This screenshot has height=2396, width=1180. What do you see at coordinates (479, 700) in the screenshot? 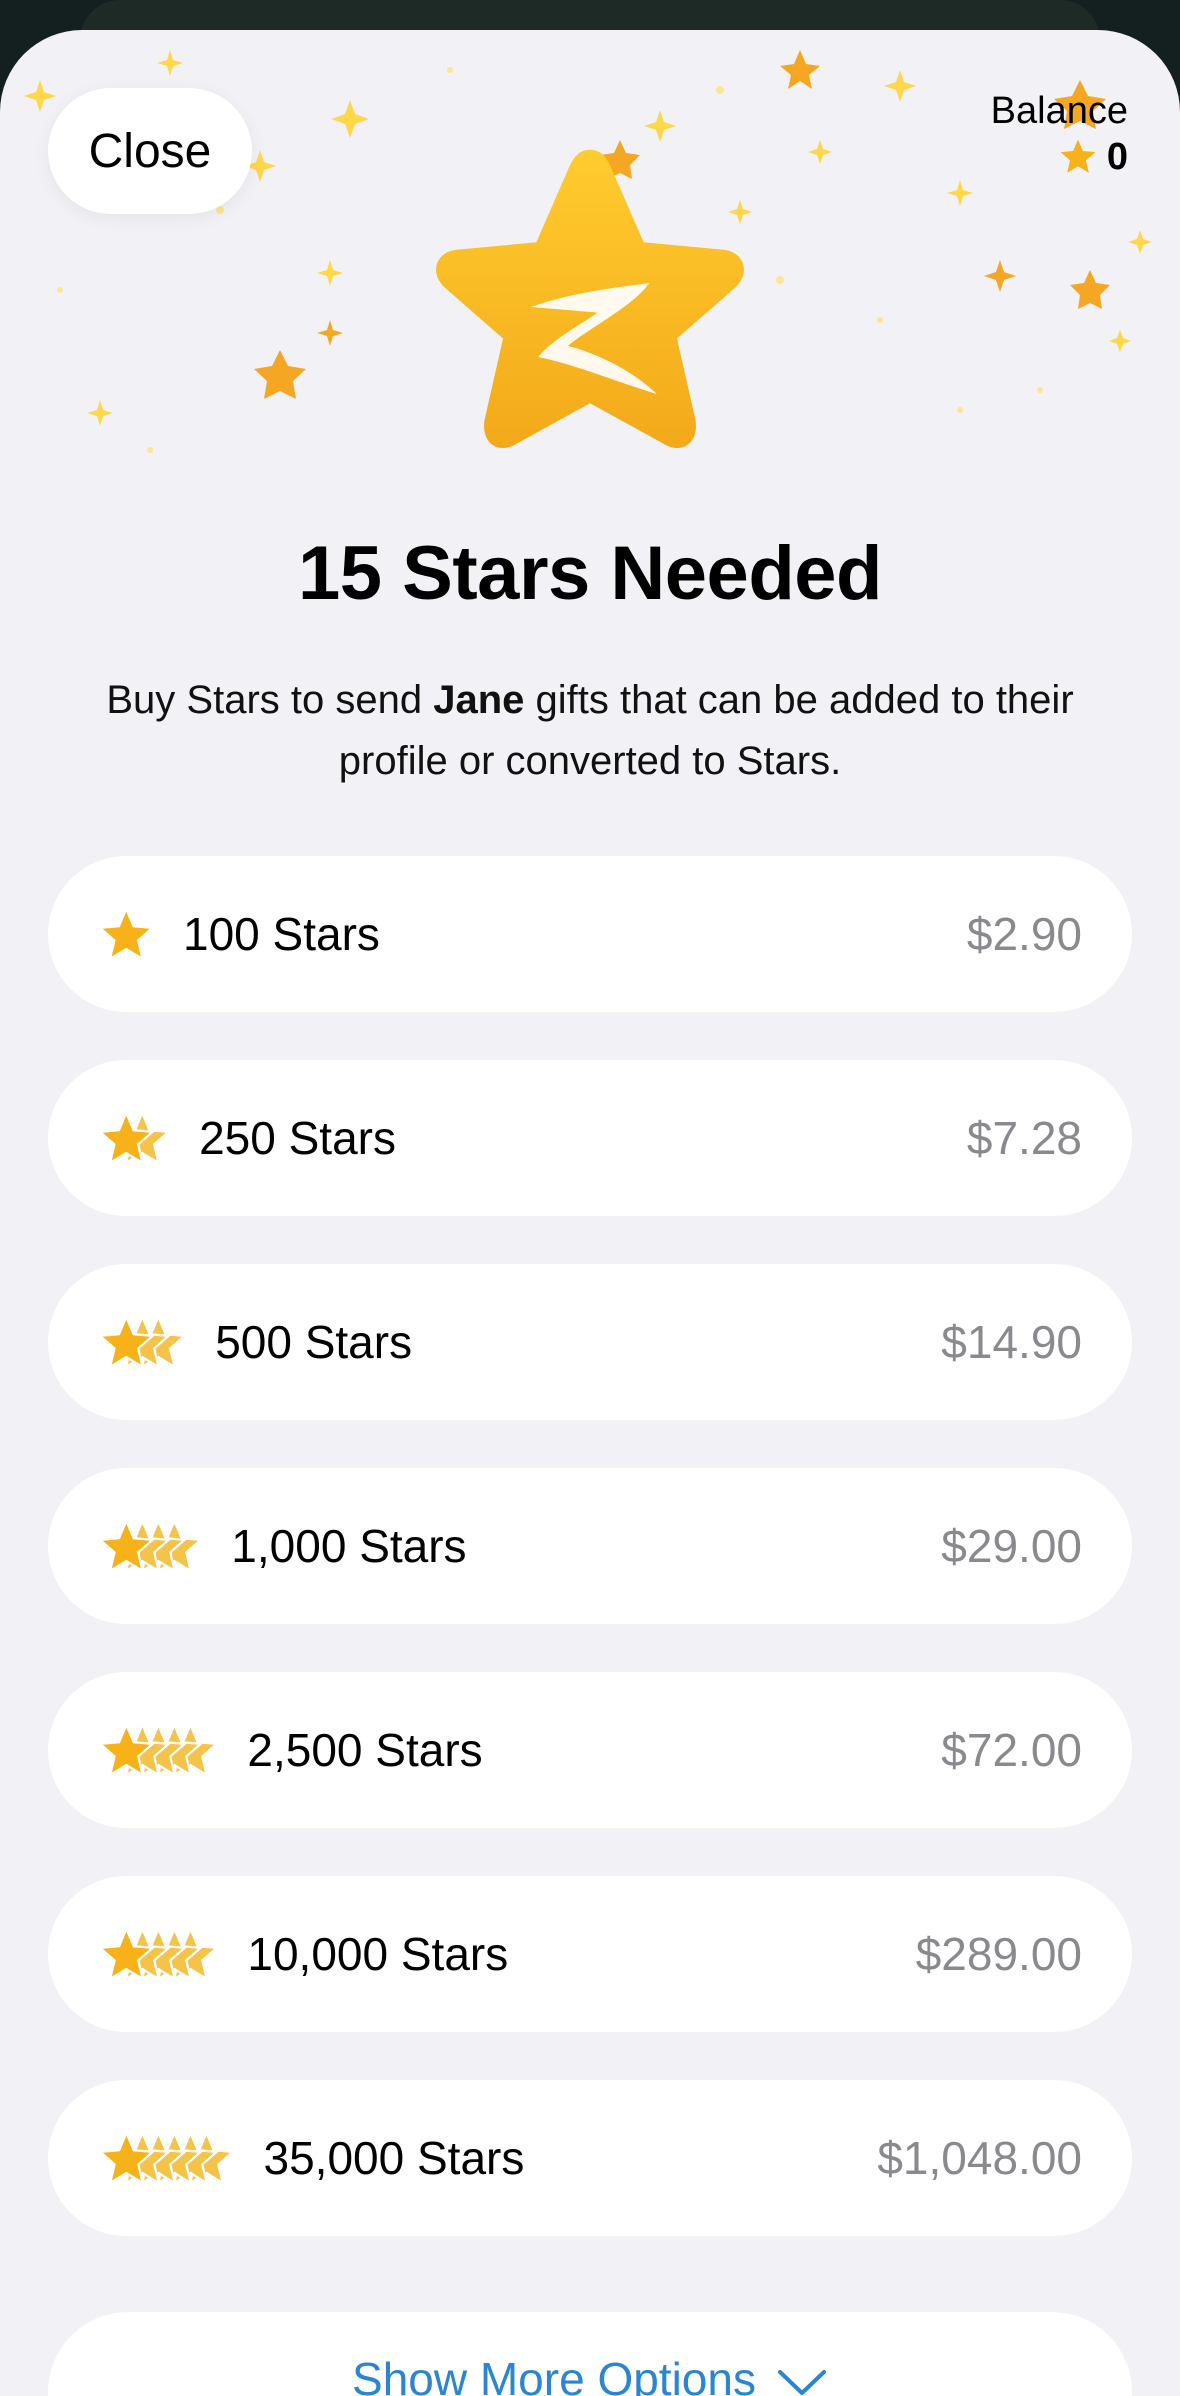
I see `recipient-name: Jane` at bounding box center [479, 700].